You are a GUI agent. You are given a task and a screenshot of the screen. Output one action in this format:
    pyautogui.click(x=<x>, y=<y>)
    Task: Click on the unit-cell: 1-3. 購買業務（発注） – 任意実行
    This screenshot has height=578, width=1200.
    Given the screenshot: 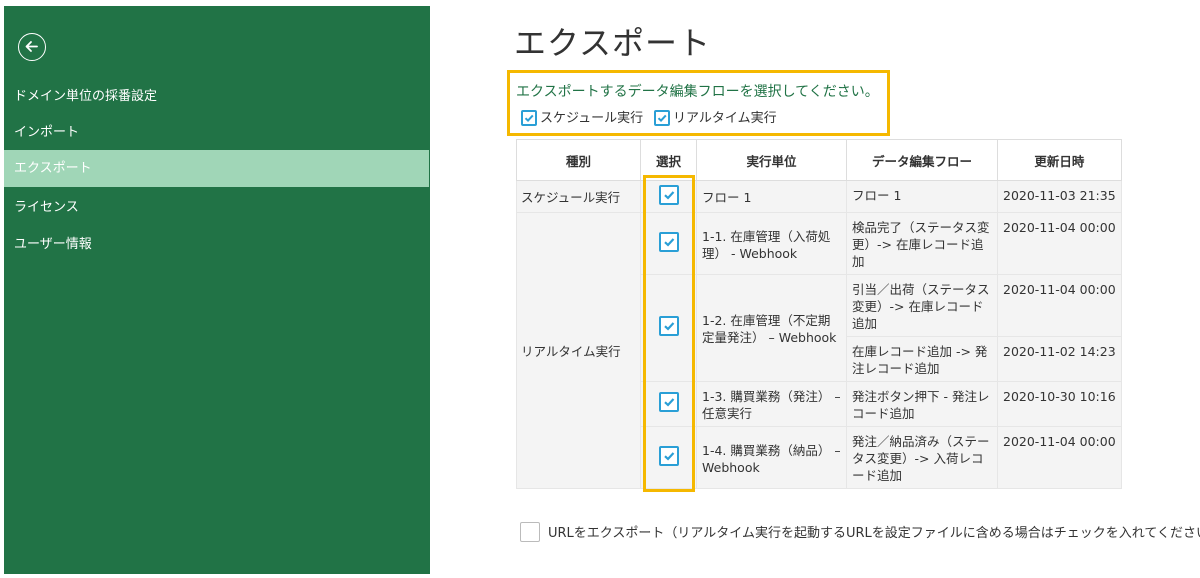 What is the action you would take?
    pyautogui.click(x=771, y=404)
    